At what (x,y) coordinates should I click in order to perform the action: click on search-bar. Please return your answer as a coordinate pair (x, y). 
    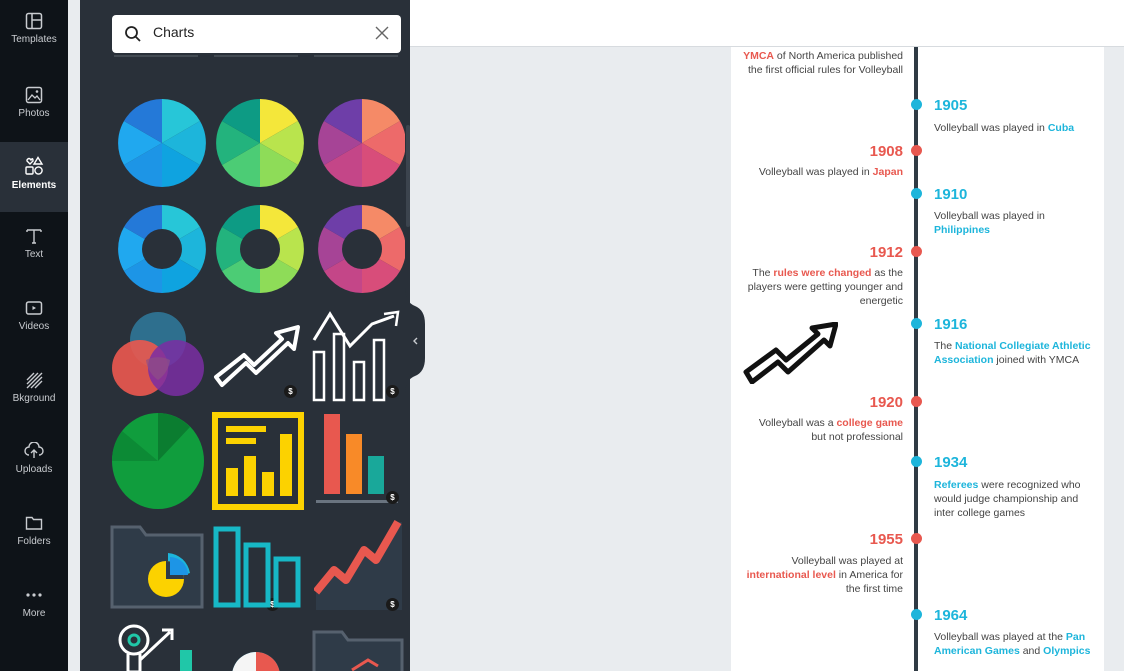
    Looking at the image, I should click on (256, 34).